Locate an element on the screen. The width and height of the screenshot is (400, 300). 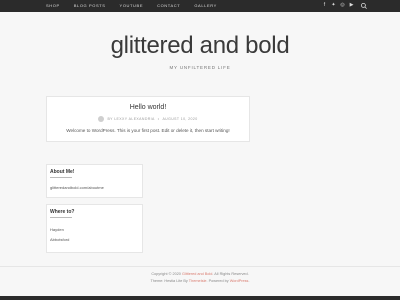
footer-divider is located at coordinates (200, 266).